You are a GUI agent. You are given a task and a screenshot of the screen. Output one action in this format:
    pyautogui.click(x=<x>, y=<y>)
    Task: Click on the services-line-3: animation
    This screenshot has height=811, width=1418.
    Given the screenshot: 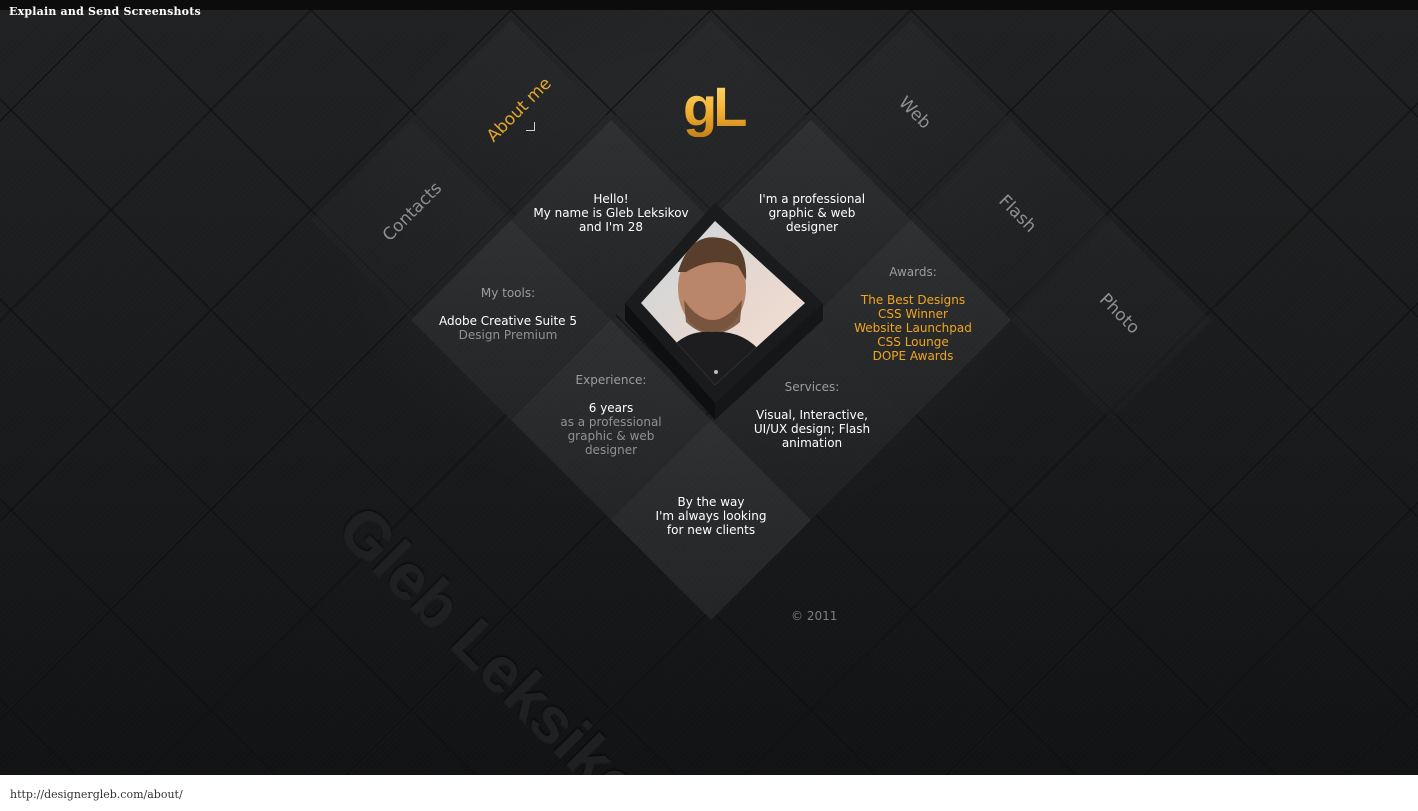 What is the action you would take?
    pyautogui.click(x=812, y=443)
    